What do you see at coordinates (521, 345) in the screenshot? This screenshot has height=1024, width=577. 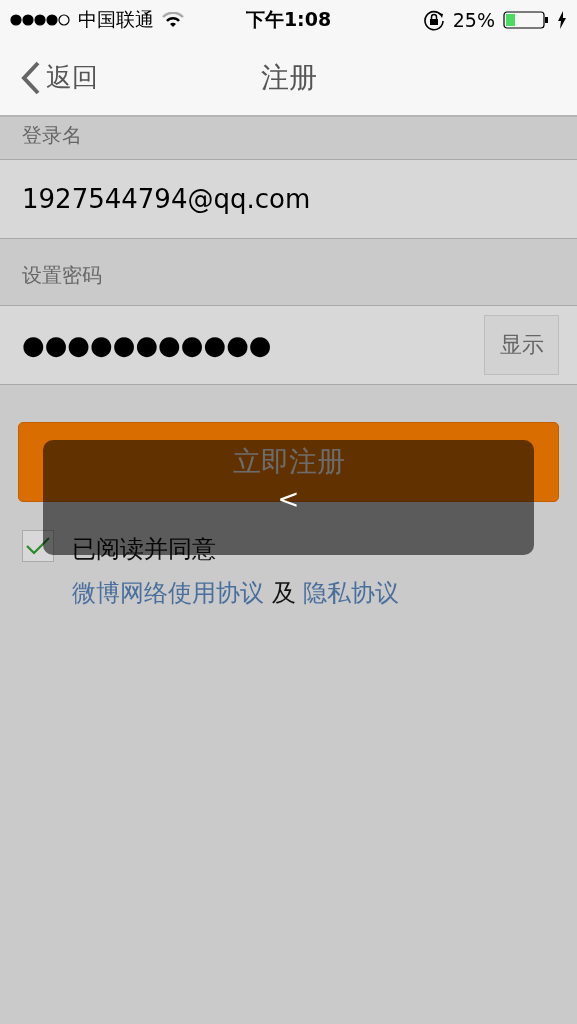 I see `show-password-button: 显示` at bounding box center [521, 345].